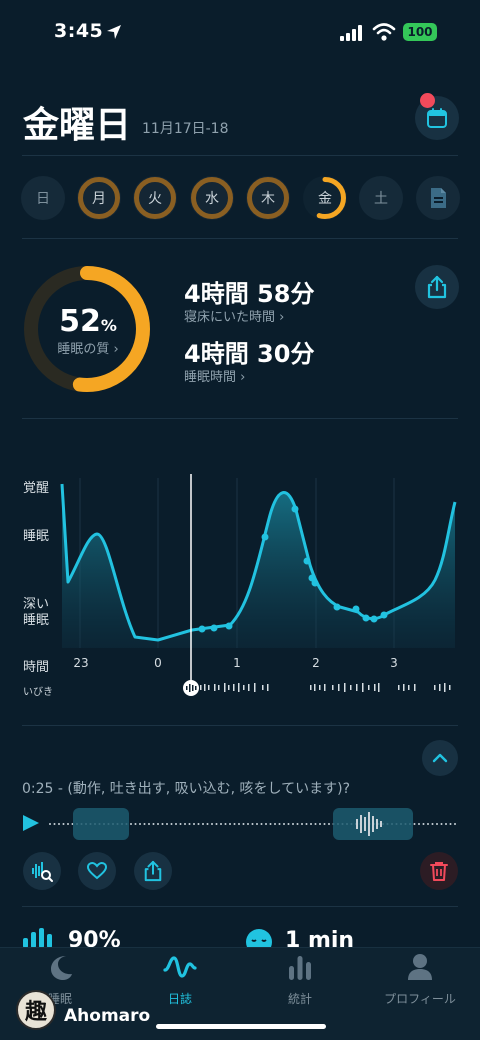 The image size is (480, 1040). I want to click on time-in-bed-value: 4時間 58分, so click(249, 294).